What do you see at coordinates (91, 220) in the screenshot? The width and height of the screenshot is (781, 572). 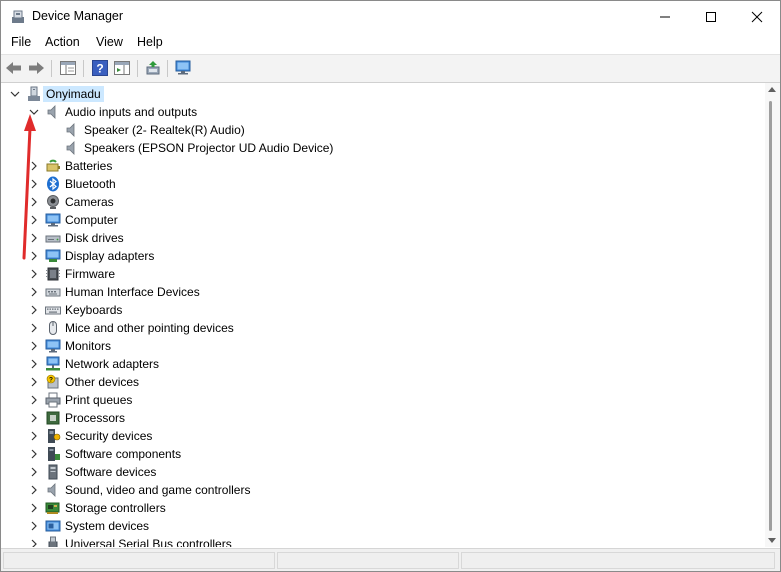 I see `tree-item-label: Computer` at bounding box center [91, 220].